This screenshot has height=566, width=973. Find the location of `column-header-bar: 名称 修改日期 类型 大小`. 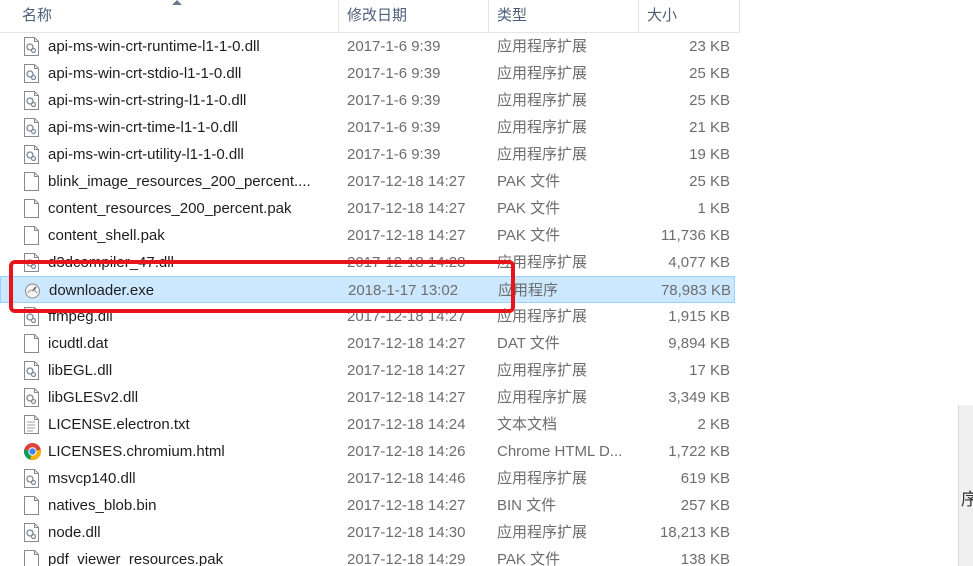

column-header-bar: 名称 修改日期 类型 大小 is located at coordinates (370, 16).